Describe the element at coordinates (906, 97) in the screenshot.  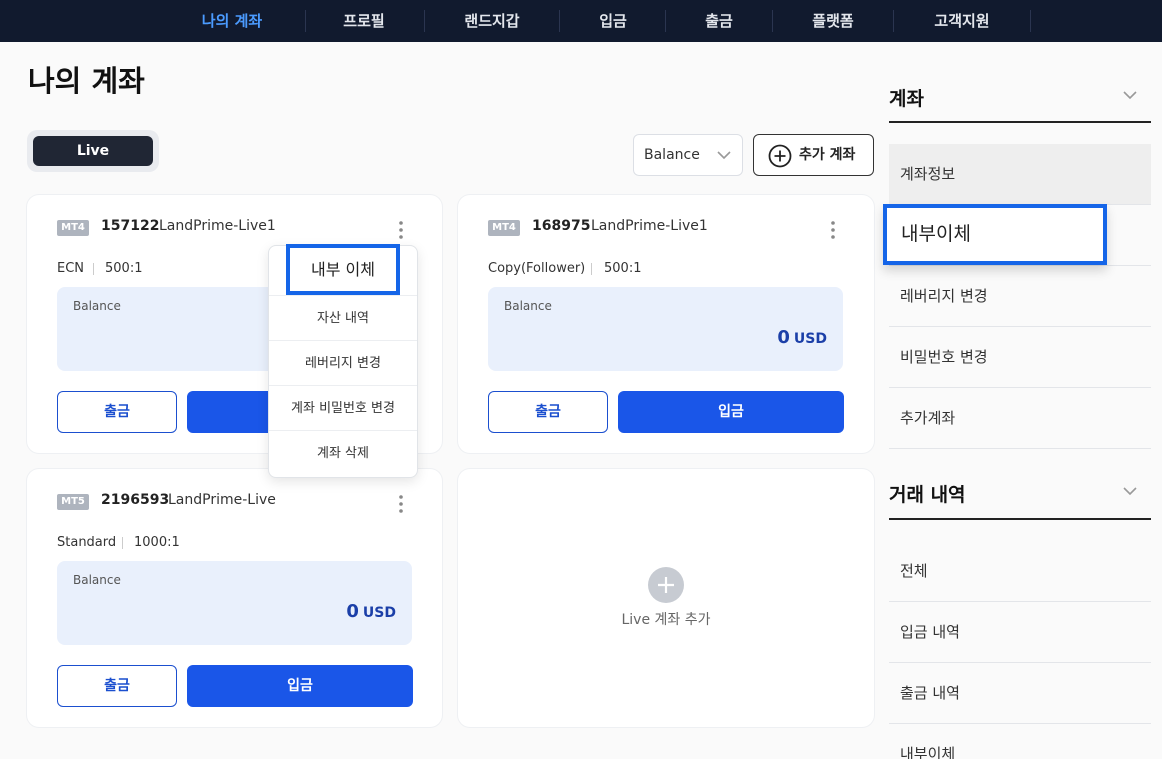
I see `sidebar-section-account: 계좌` at that location.